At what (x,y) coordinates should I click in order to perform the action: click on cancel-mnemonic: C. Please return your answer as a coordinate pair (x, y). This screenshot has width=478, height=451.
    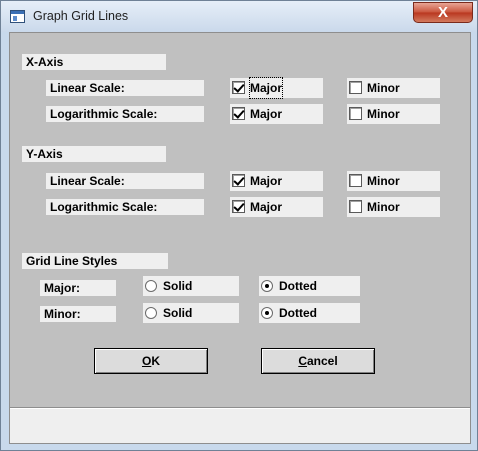
    Looking at the image, I should click on (302, 361).